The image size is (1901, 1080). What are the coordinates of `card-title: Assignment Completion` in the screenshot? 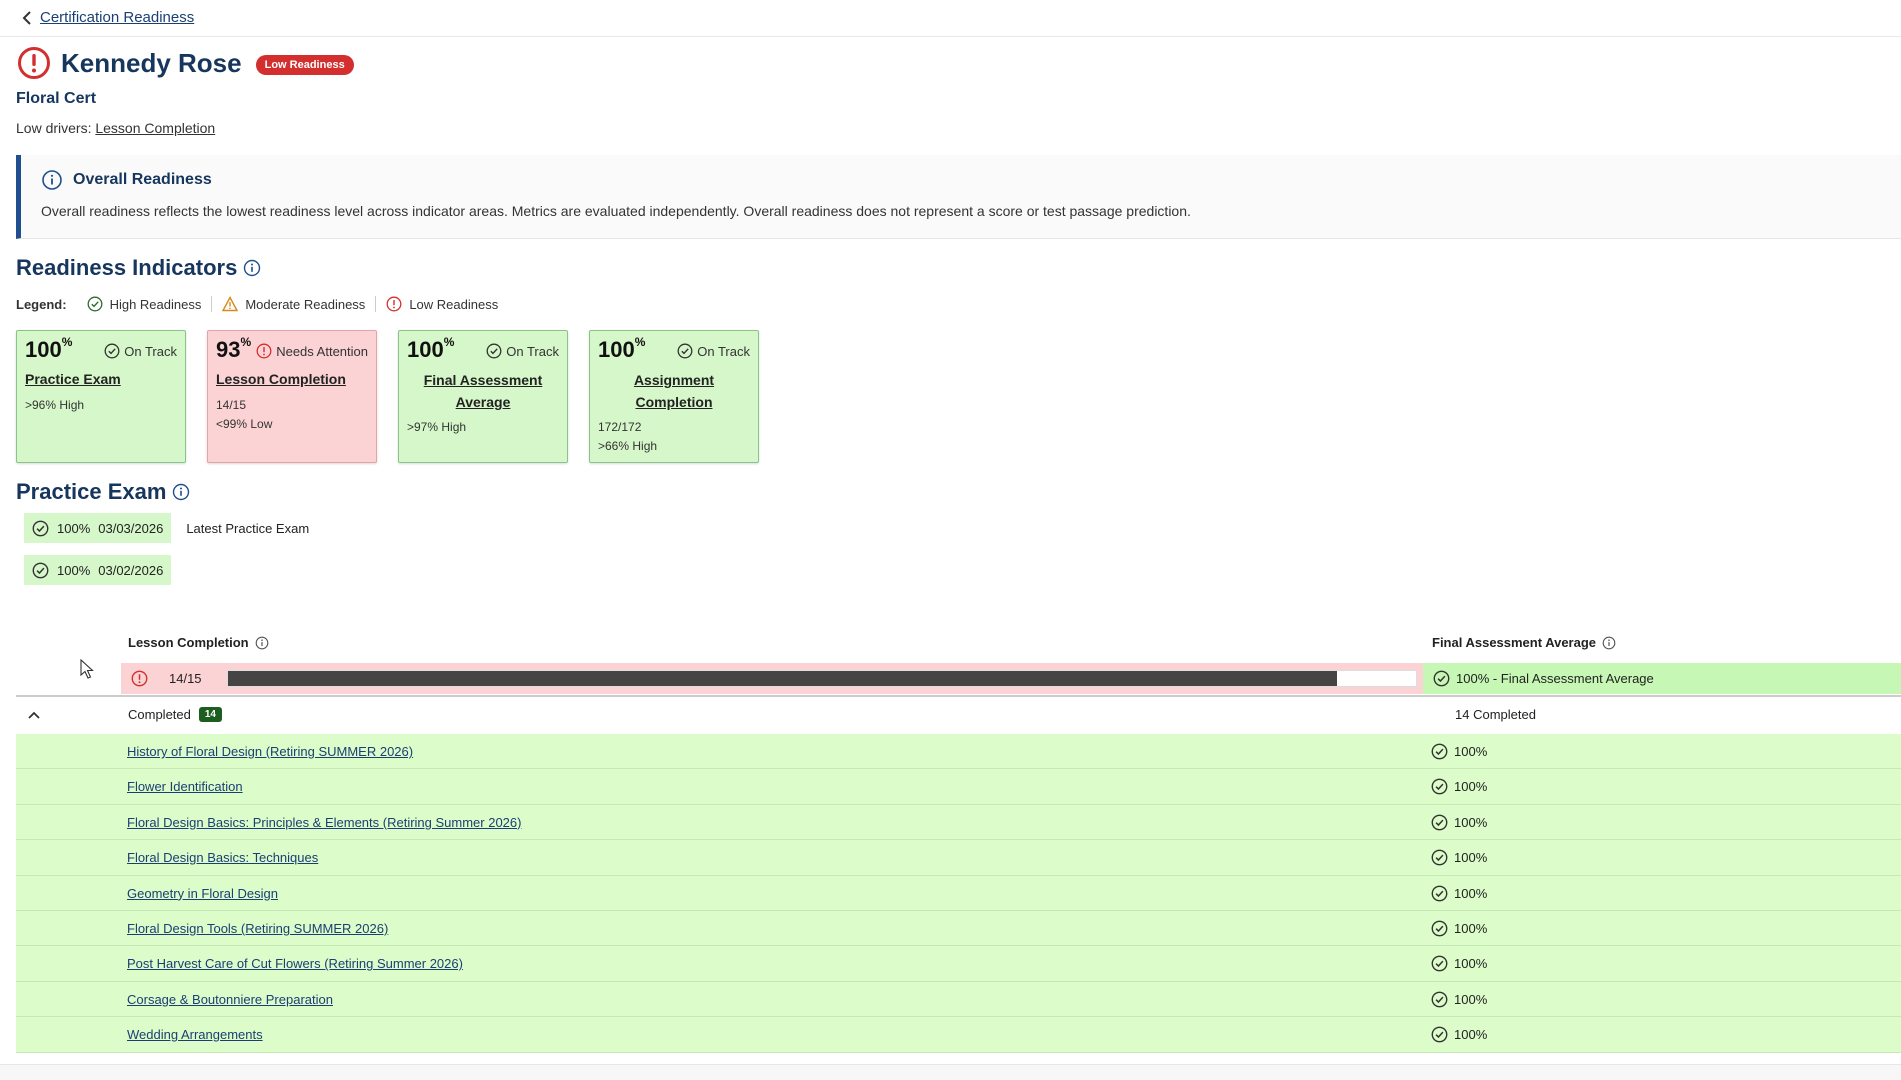 It's located at (674, 391).